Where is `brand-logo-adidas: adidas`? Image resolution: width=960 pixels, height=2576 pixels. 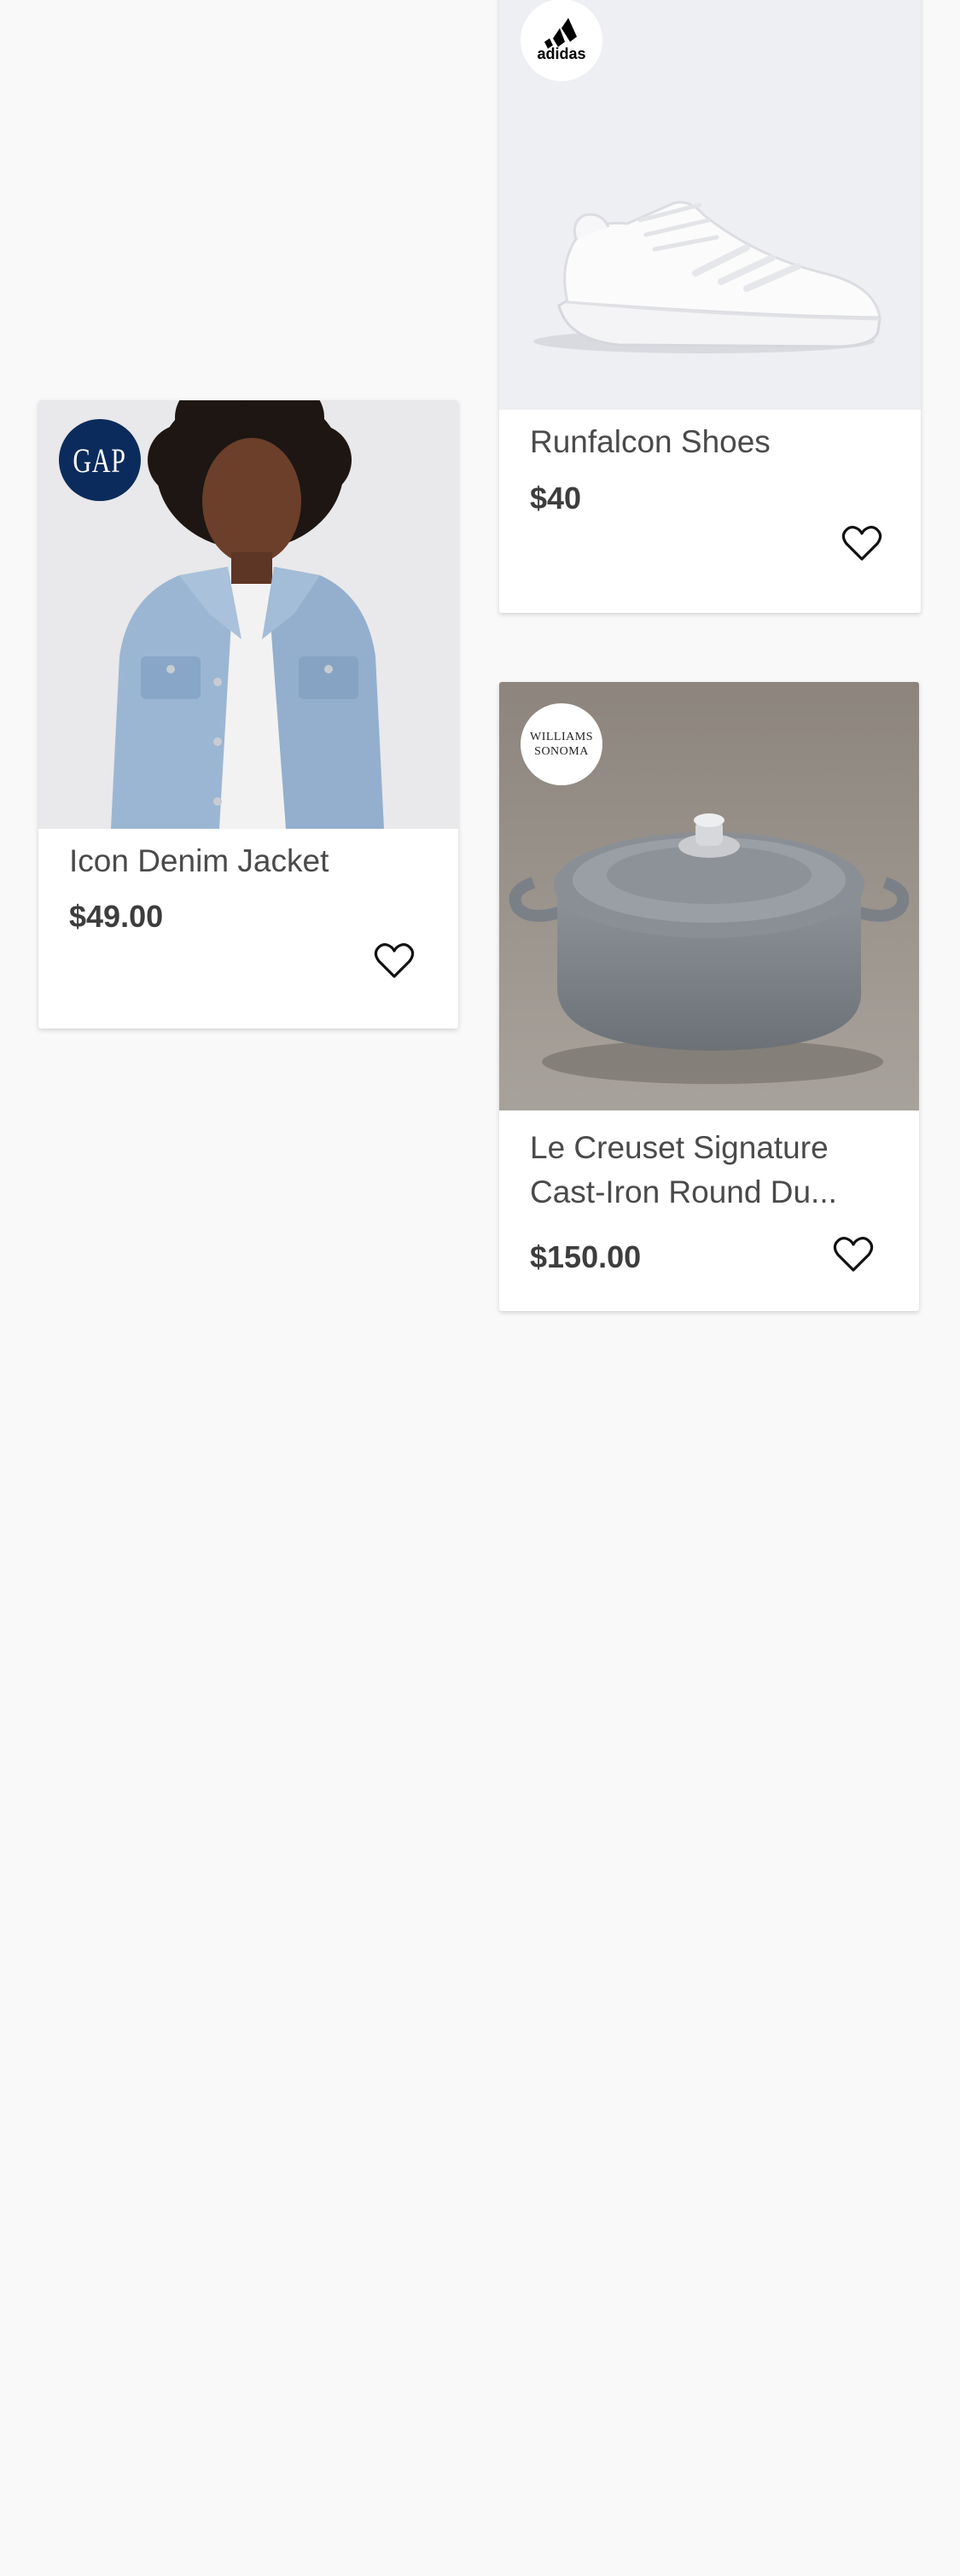 brand-logo-adidas: adidas is located at coordinates (561, 40).